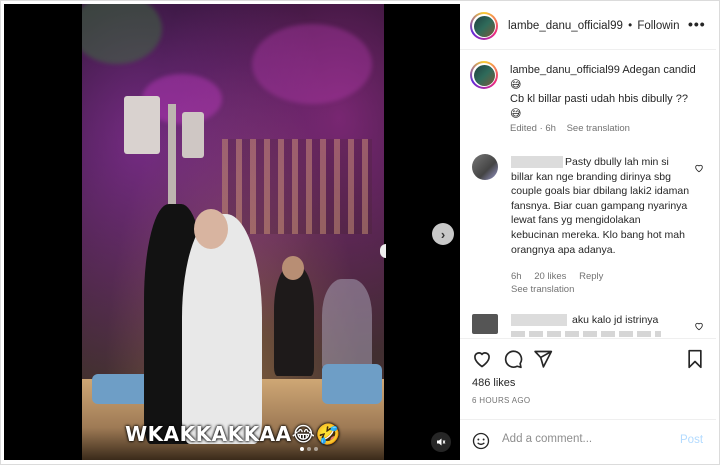 The width and height of the screenshot is (720, 465). I want to click on caption-line: Cb kl billar pasti udah hbis dibully ??, so click(599, 99).